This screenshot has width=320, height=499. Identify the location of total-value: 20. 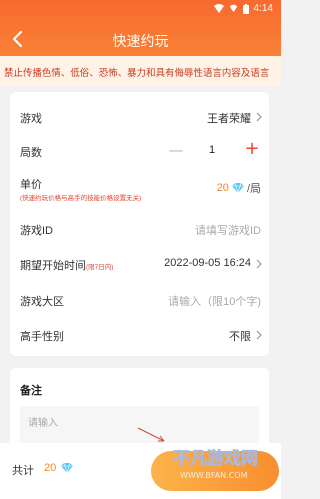
(50, 468).